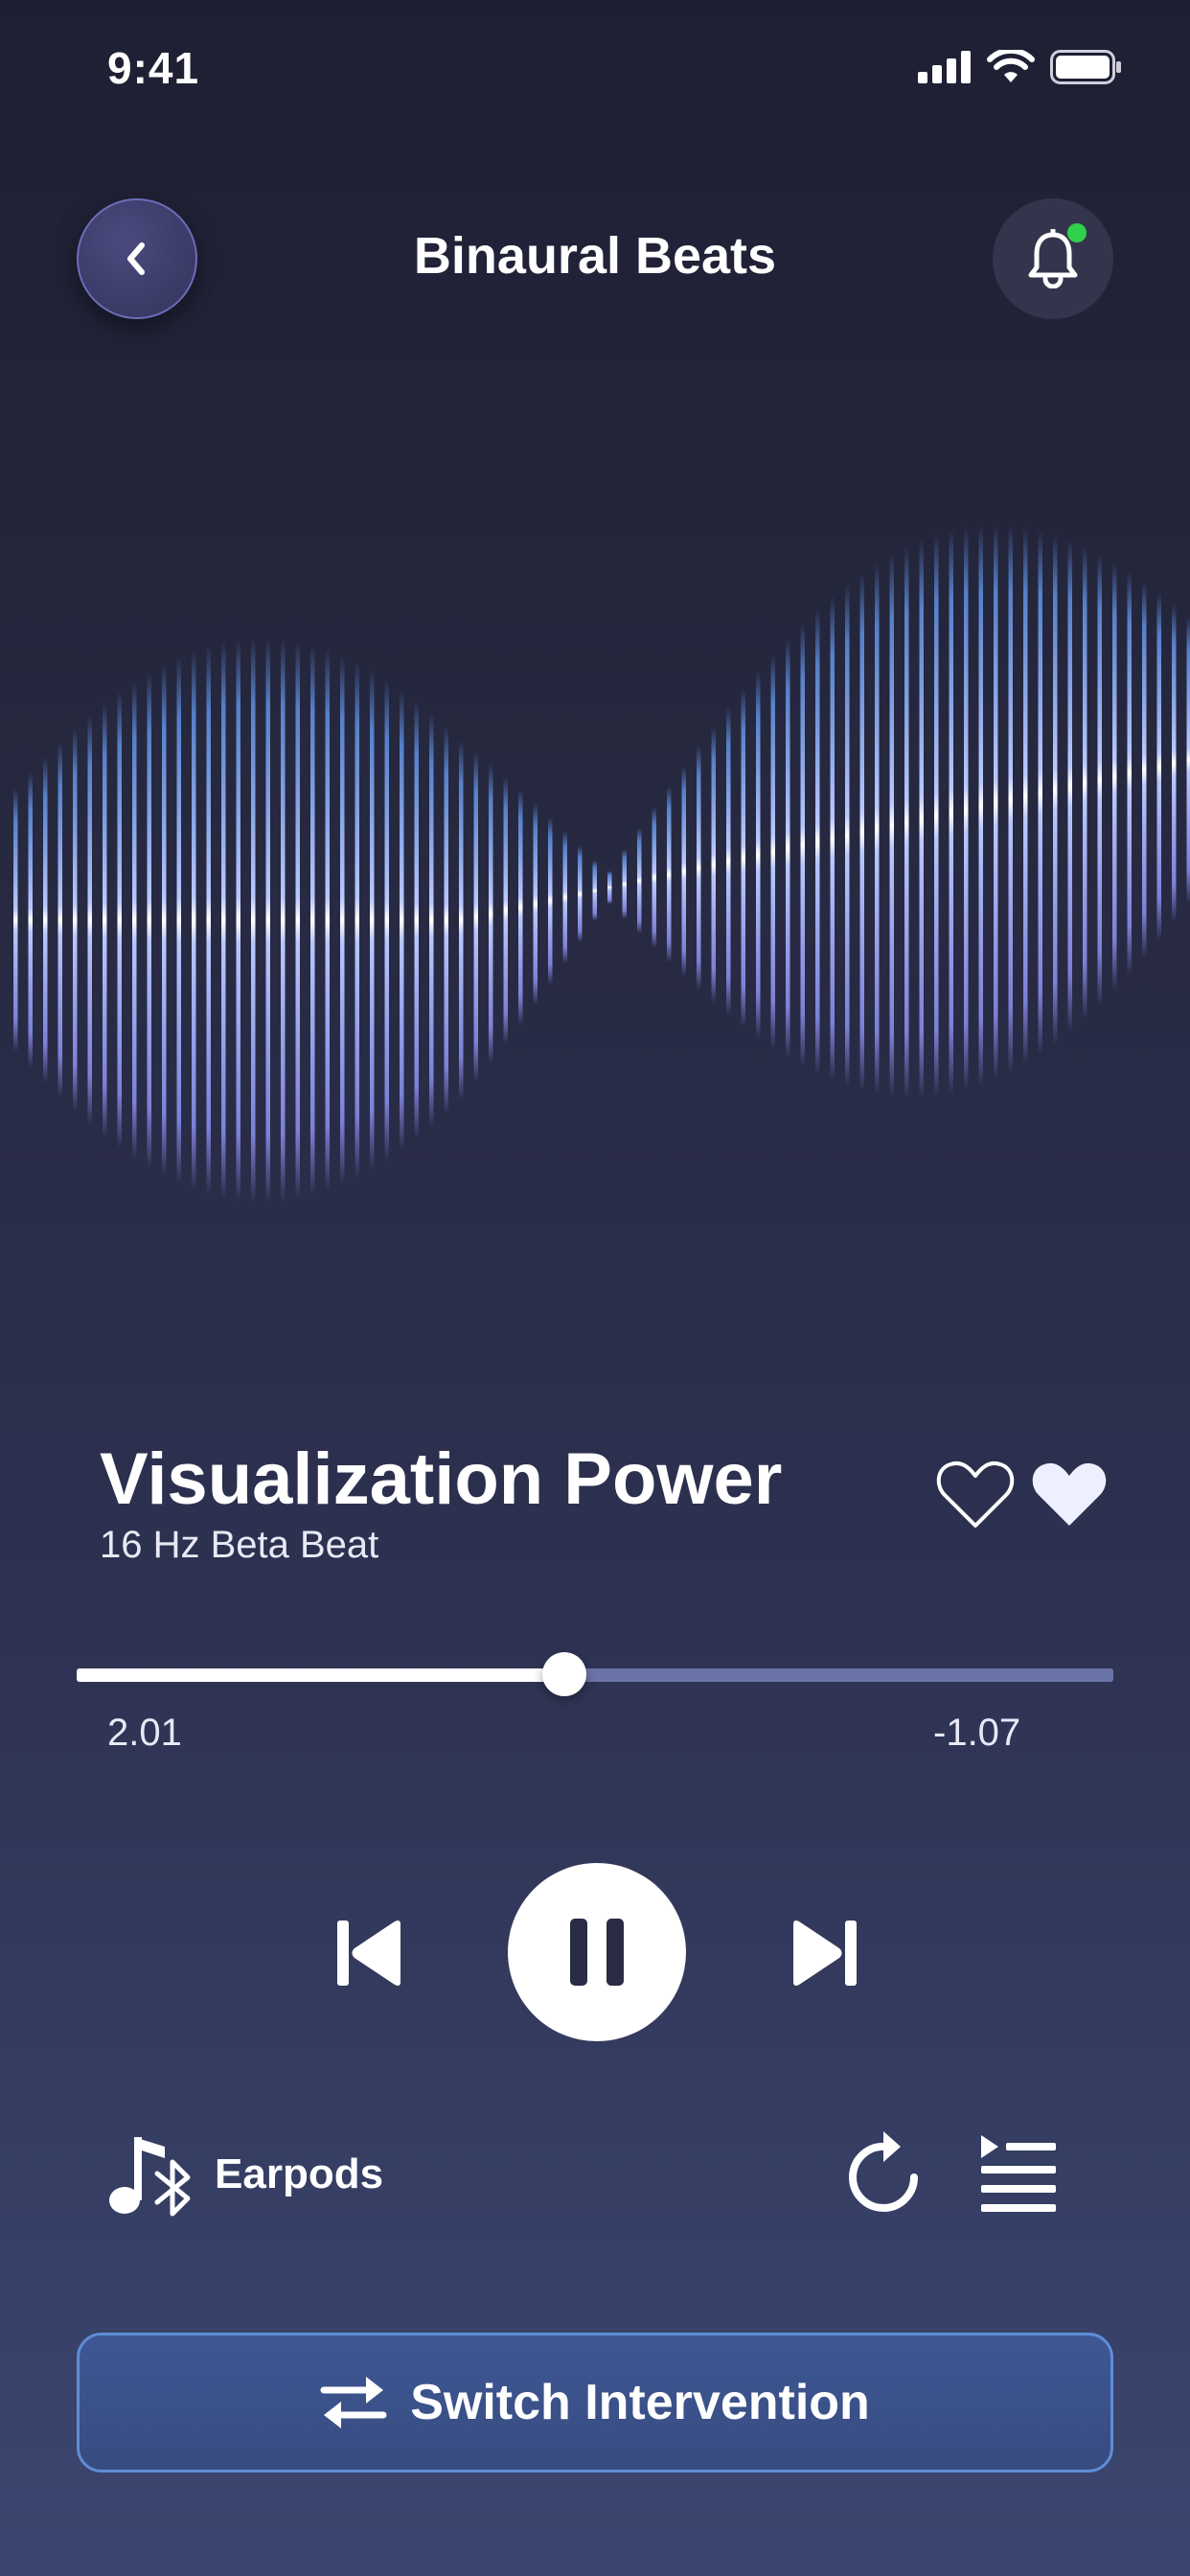 The width and height of the screenshot is (1190, 2576). I want to click on replay-icon, so click(886, 2172).